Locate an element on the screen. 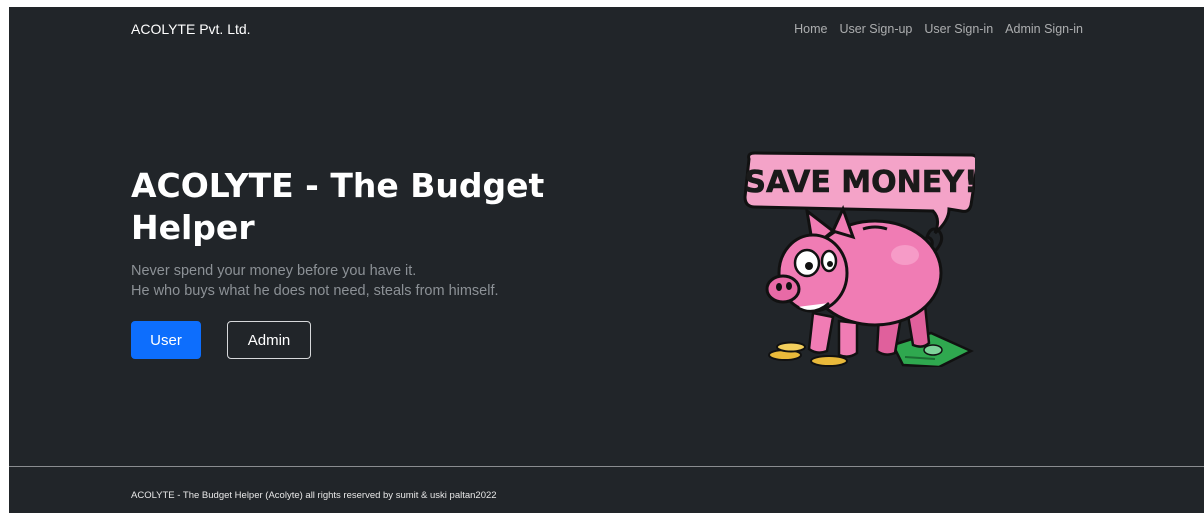 The height and width of the screenshot is (513, 1204). admin-button: Admin is located at coordinates (269, 340).